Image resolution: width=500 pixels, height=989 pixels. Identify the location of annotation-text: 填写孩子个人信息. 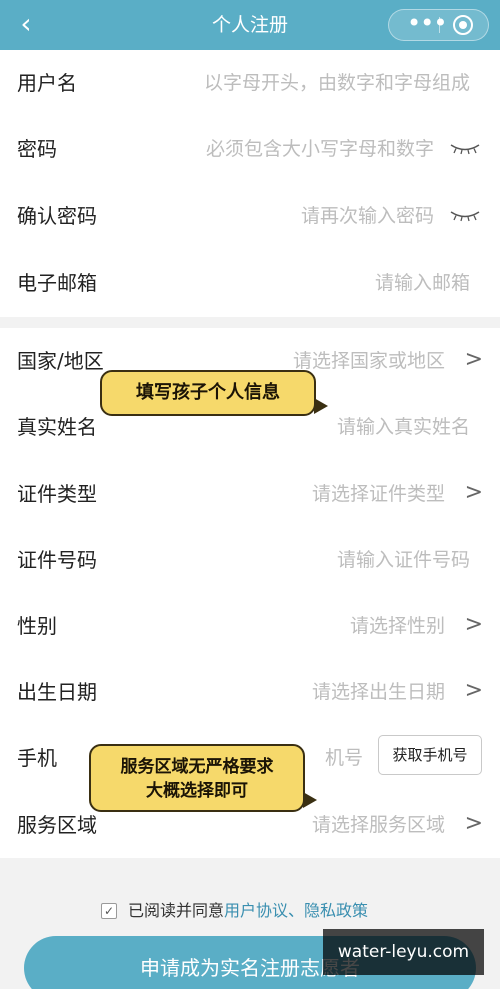
(208, 392).